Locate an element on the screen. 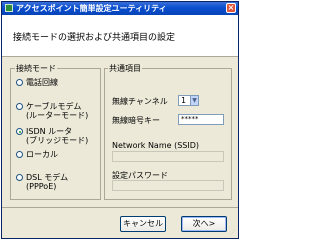 This screenshot has width=320, height=240. radio-label: DSL モデム is located at coordinates (47, 177).